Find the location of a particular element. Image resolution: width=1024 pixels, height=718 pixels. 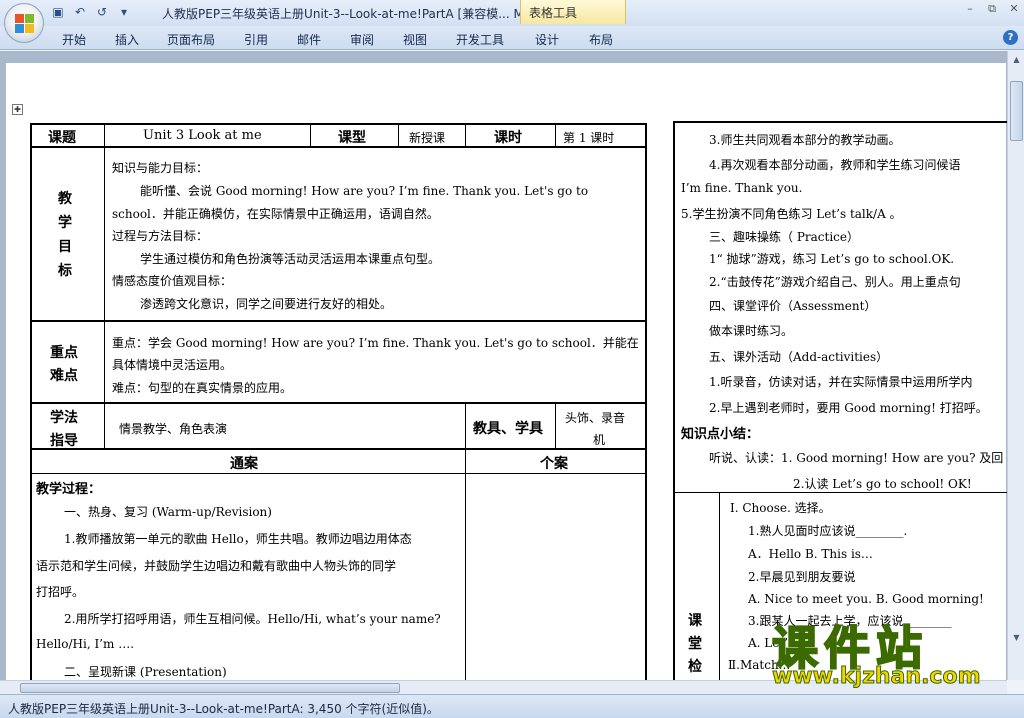

individual-plan-header: 个案 is located at coordinates (554, 464).